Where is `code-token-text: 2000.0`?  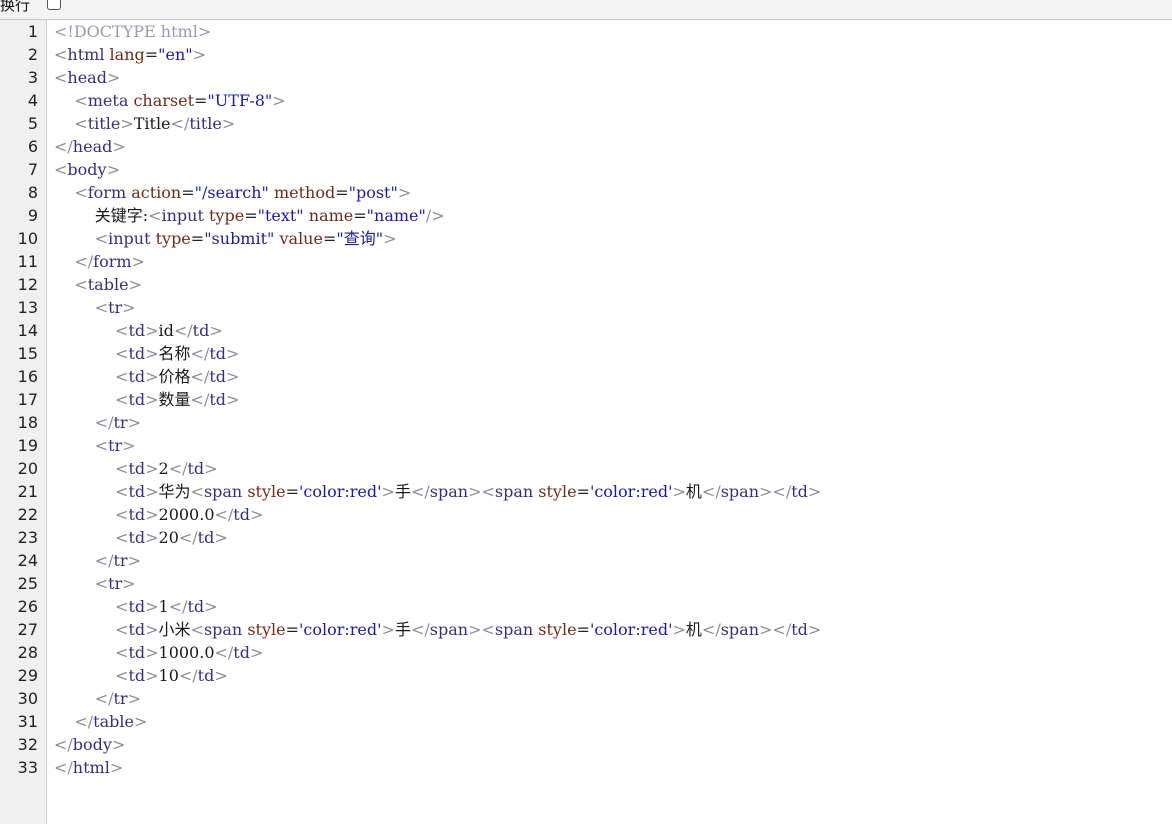
code-token-text: 2000.0 is located at coordinates (186, 514).